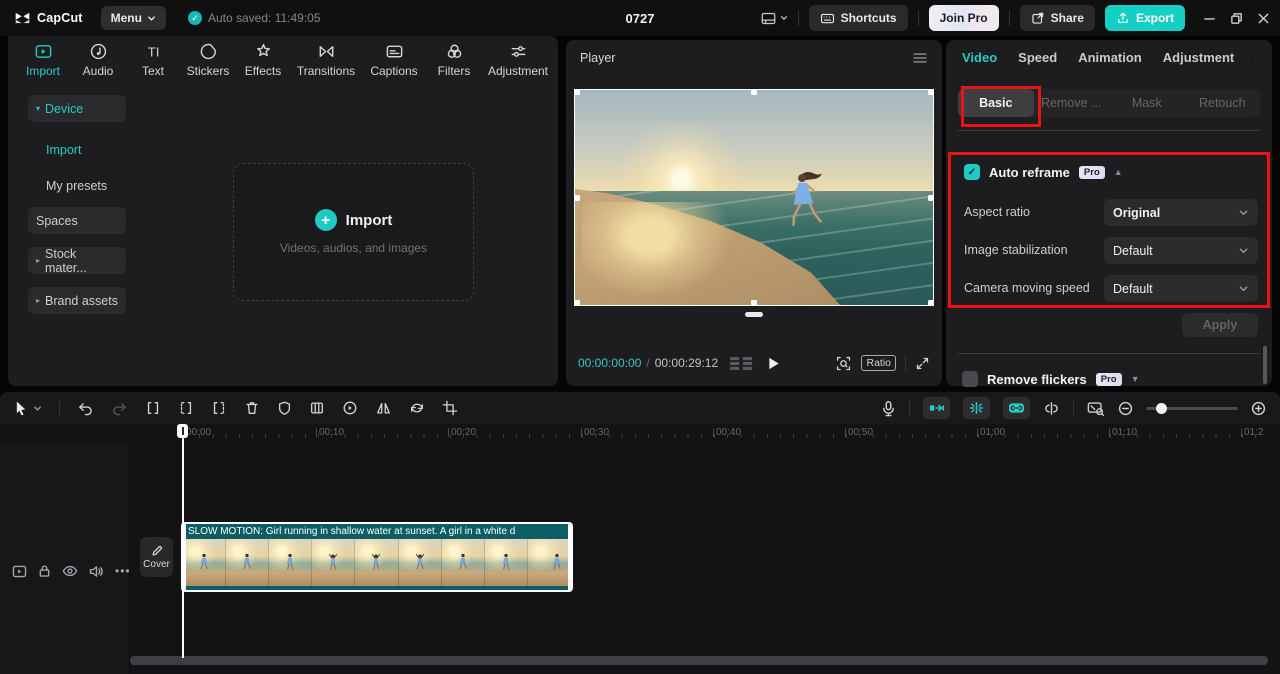 This screenshot has width=1280, height=674. I want to click on delete-left-button, so click(186, 408).